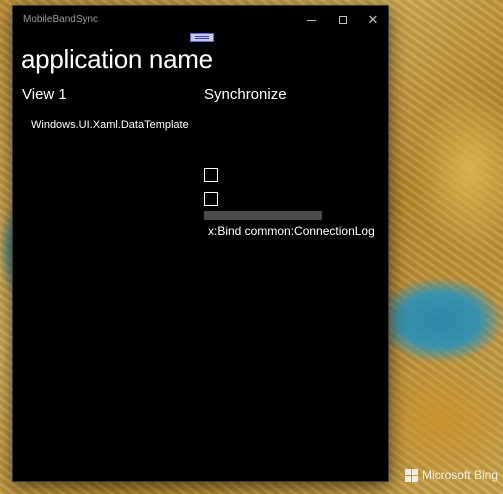 This screenshot has width=503, height=494. Describe the element at coordinates (263, 215) in the screenshot. I see `sync-progress-bar` at that location.